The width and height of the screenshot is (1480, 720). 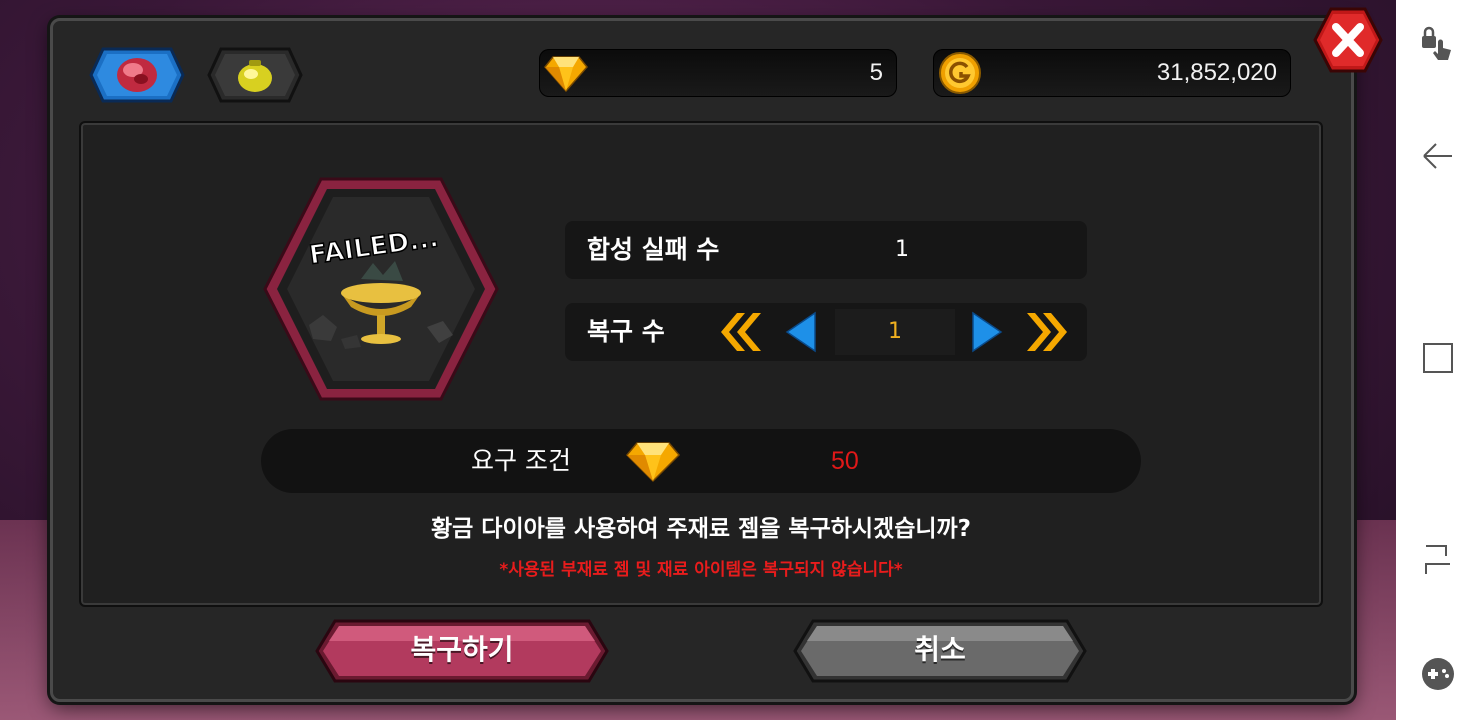 I want to click on restore-count-row: 복구 수 1, so click(x=826, y=332).